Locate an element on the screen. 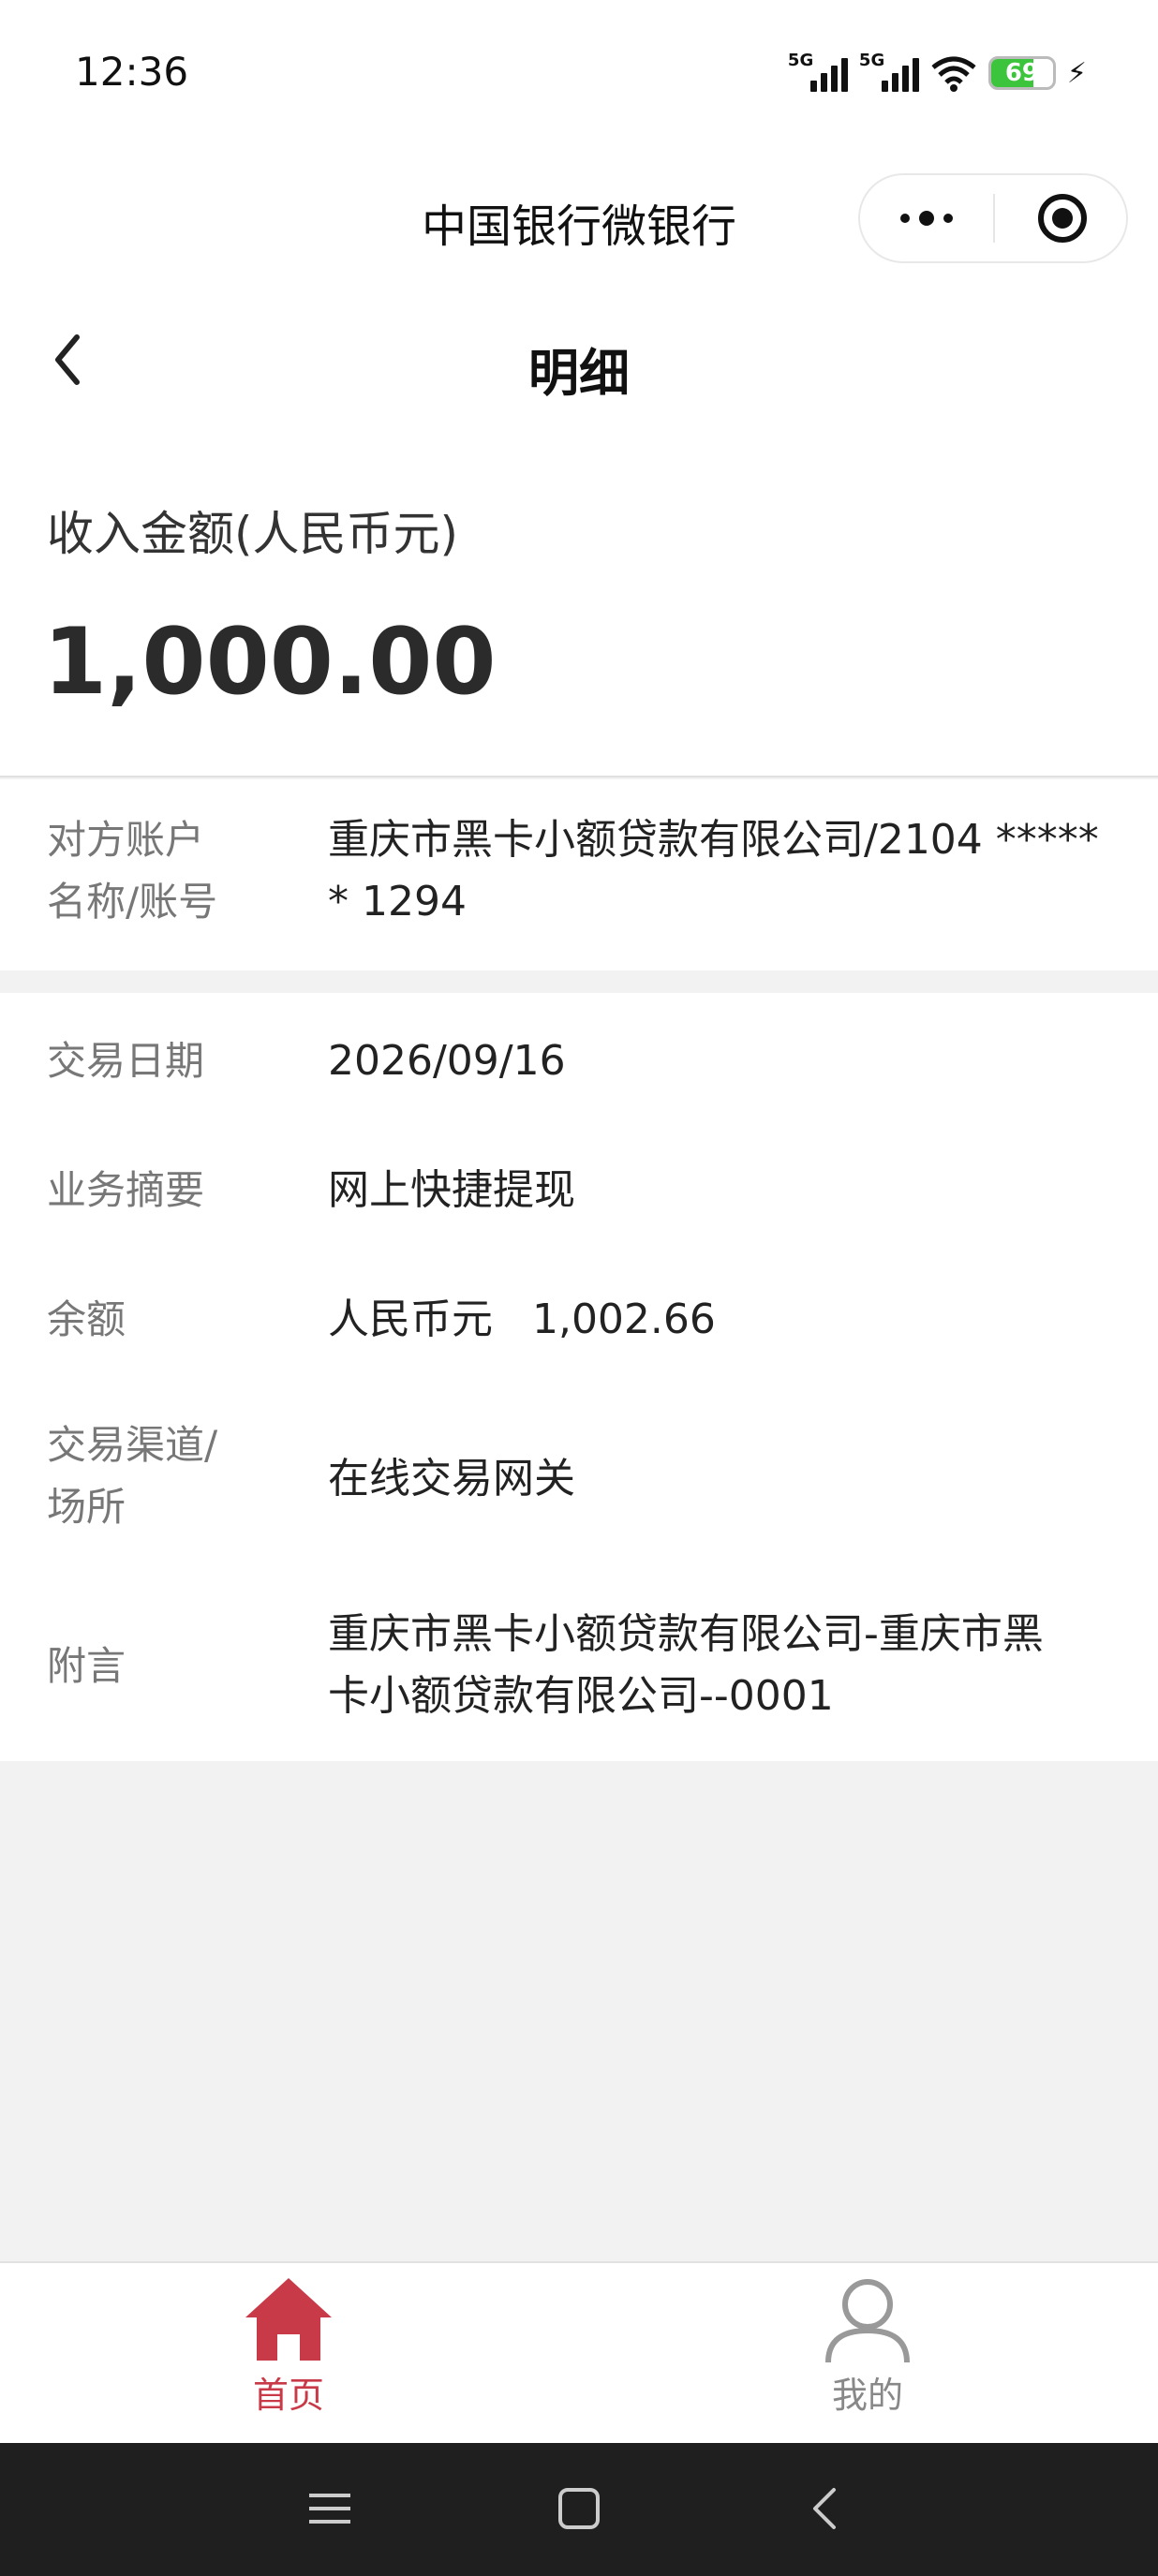 The width and height of the screenshot is (1158, 2576). tab-mine: 我的 is located at coordinates (868, 2357).